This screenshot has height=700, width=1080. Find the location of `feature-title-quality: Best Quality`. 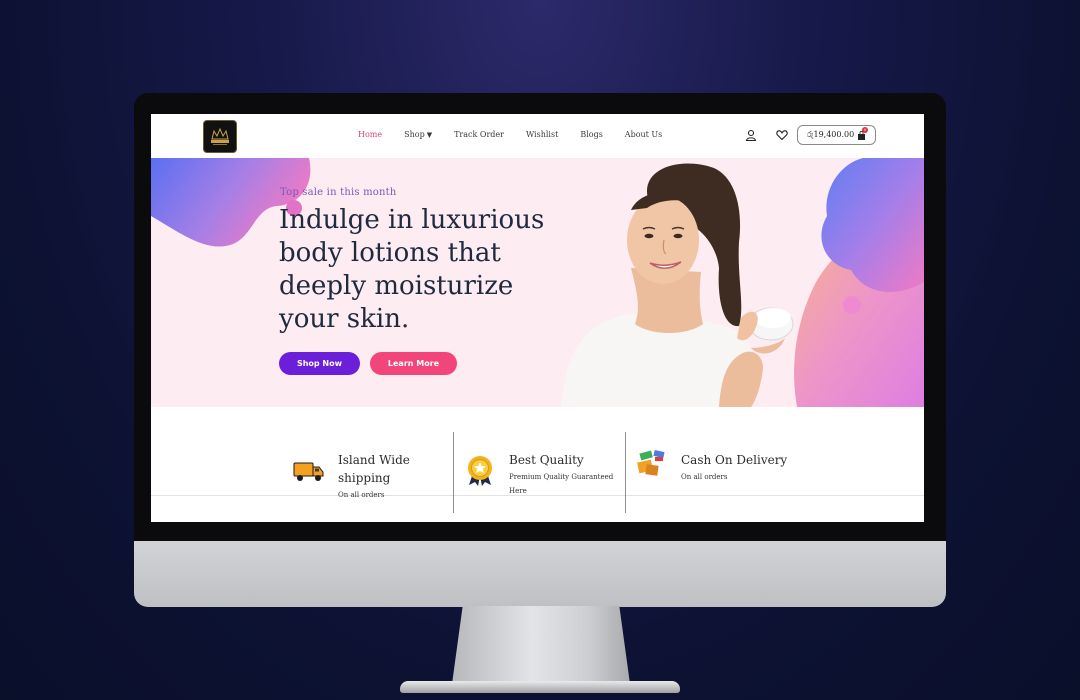

feature-title-quality: Best Quality is located at coordinates (546, 460).